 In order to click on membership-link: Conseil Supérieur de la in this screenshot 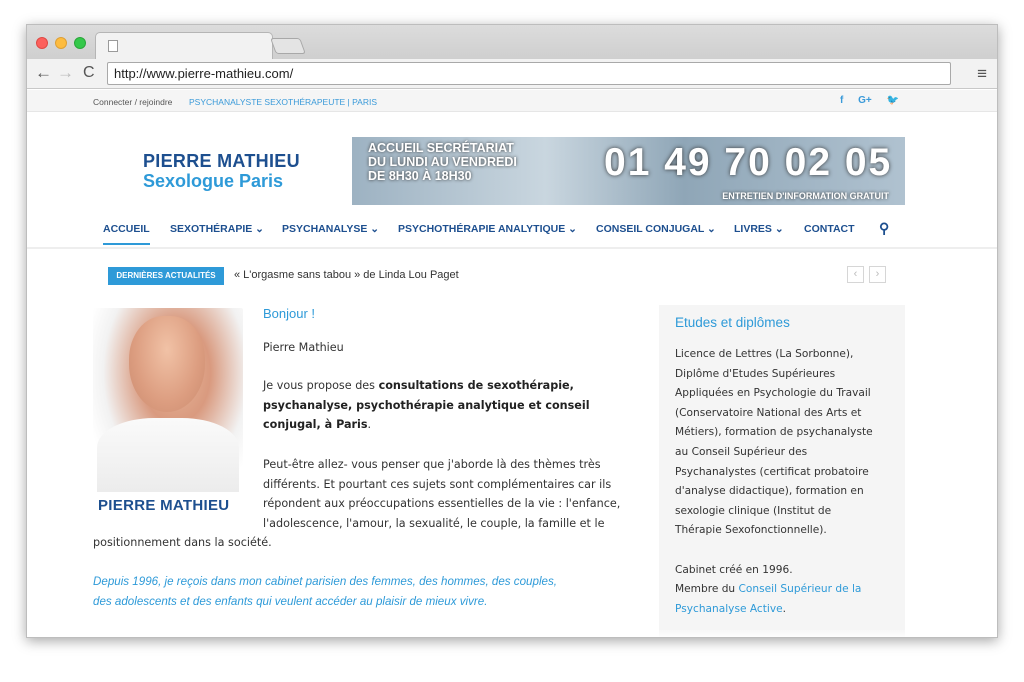, I will do `click(800, 589)`.